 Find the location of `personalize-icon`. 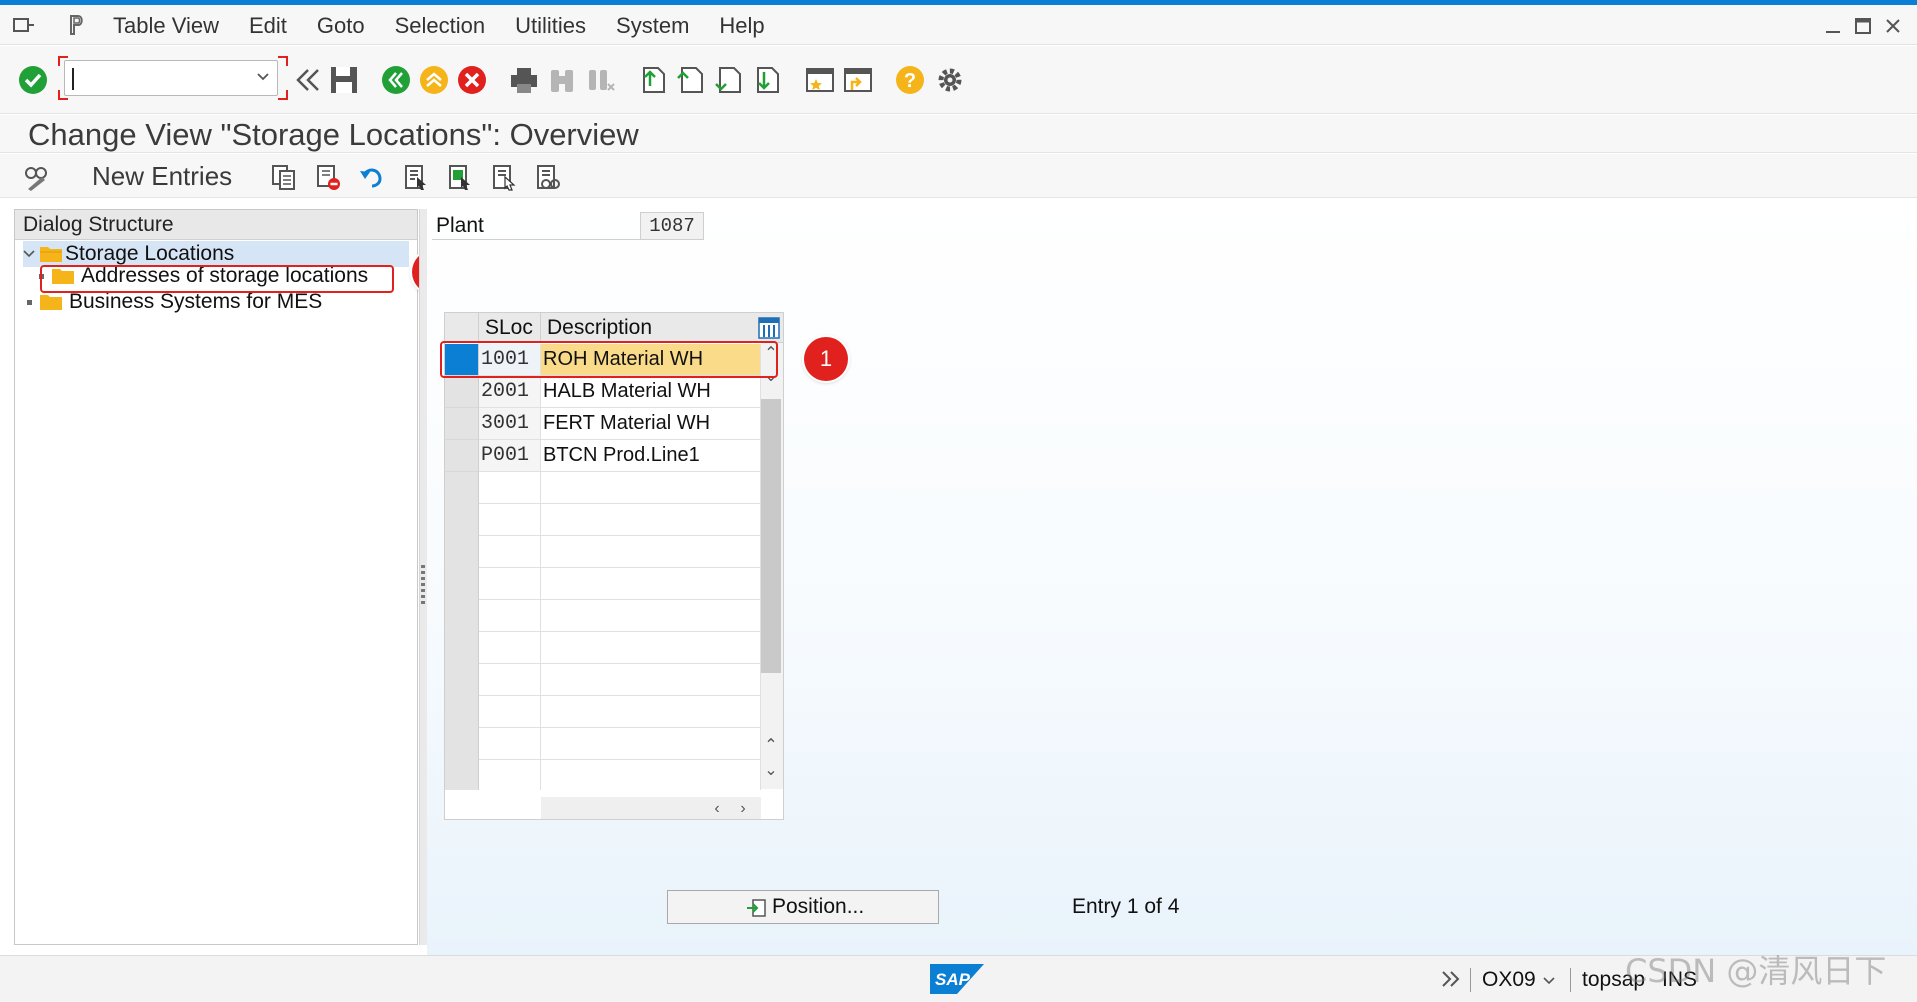

personalize-icon is located at coordinates (78, 25).